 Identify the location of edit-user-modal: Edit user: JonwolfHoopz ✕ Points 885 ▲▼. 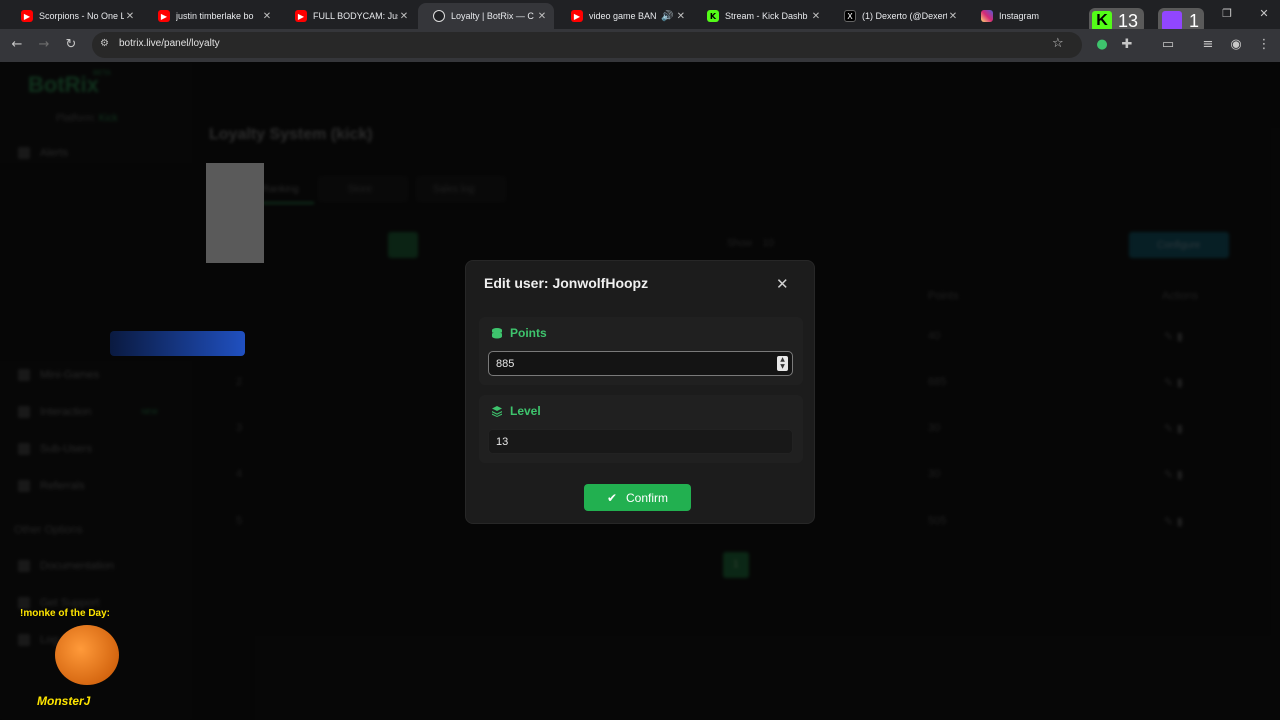
(640, 392).